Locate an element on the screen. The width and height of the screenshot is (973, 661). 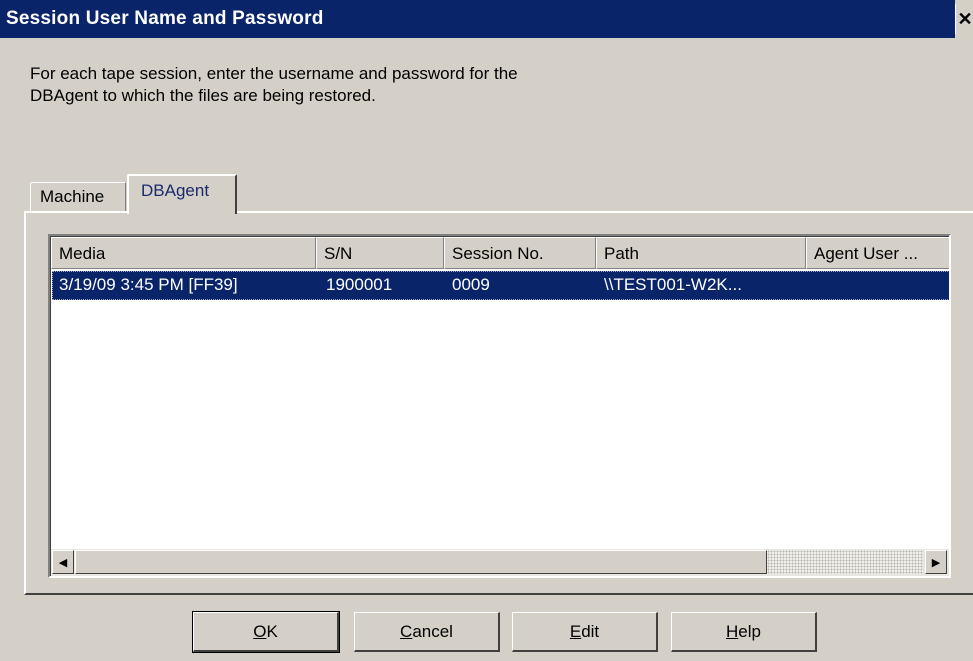
scroll-right-button: ▶ is located at coordinates (936, 562).